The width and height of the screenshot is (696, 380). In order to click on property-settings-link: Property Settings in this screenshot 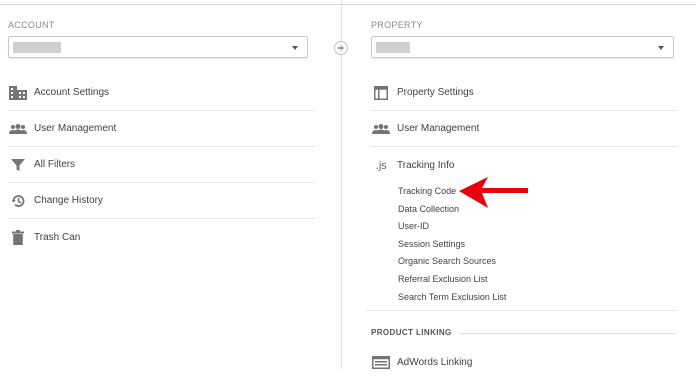, I will do `click(524, 93)`.